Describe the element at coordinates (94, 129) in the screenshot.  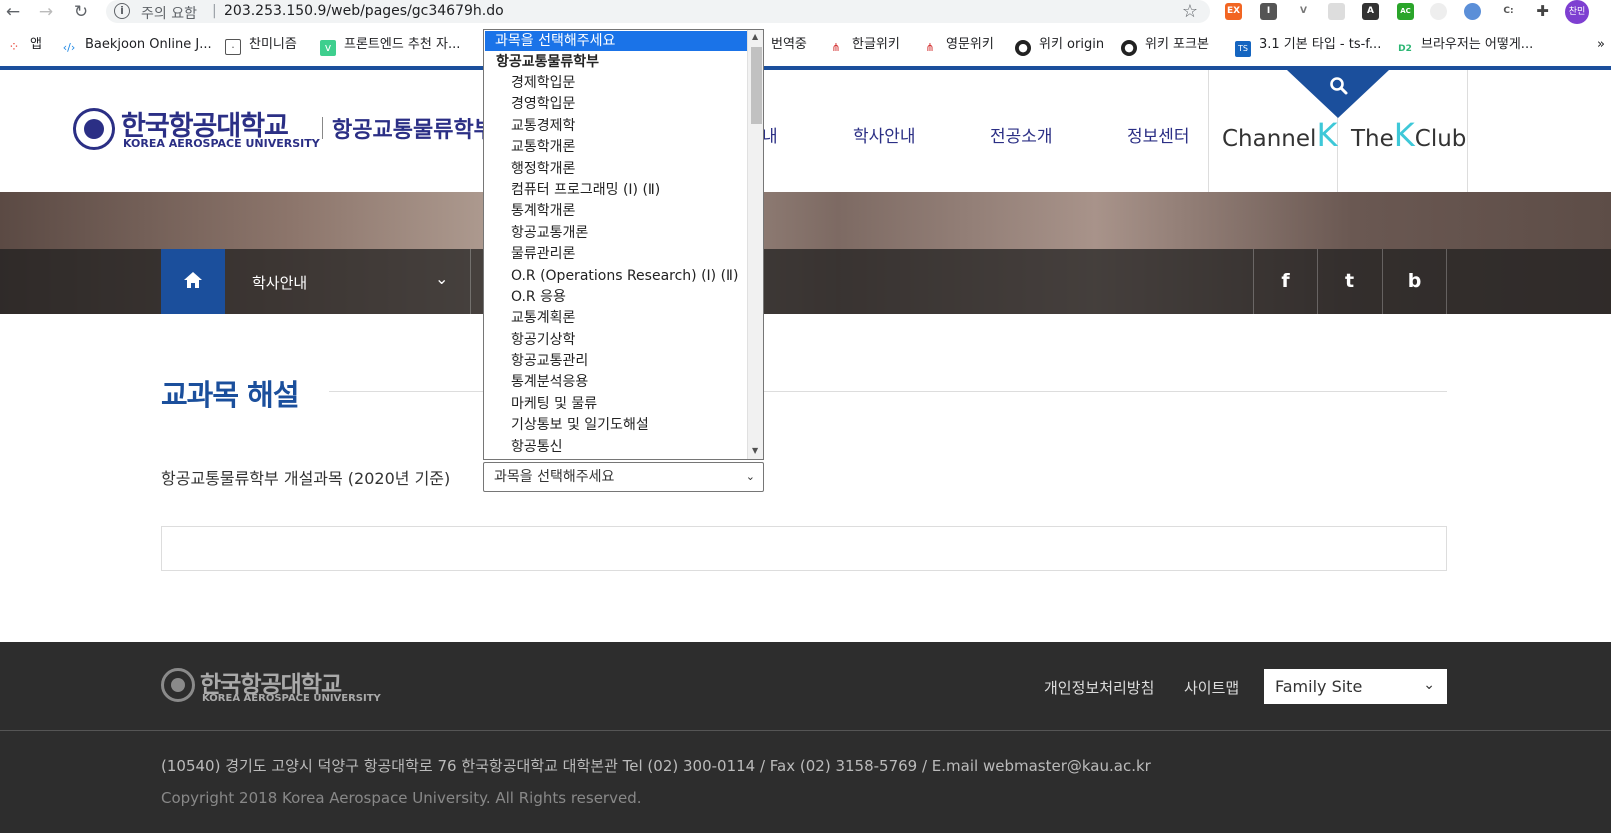
I see `university-emblem-icon` at that location.